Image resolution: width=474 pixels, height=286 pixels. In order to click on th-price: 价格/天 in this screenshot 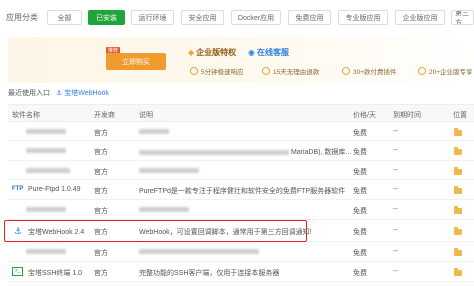, I will do `click(364, 115)`.